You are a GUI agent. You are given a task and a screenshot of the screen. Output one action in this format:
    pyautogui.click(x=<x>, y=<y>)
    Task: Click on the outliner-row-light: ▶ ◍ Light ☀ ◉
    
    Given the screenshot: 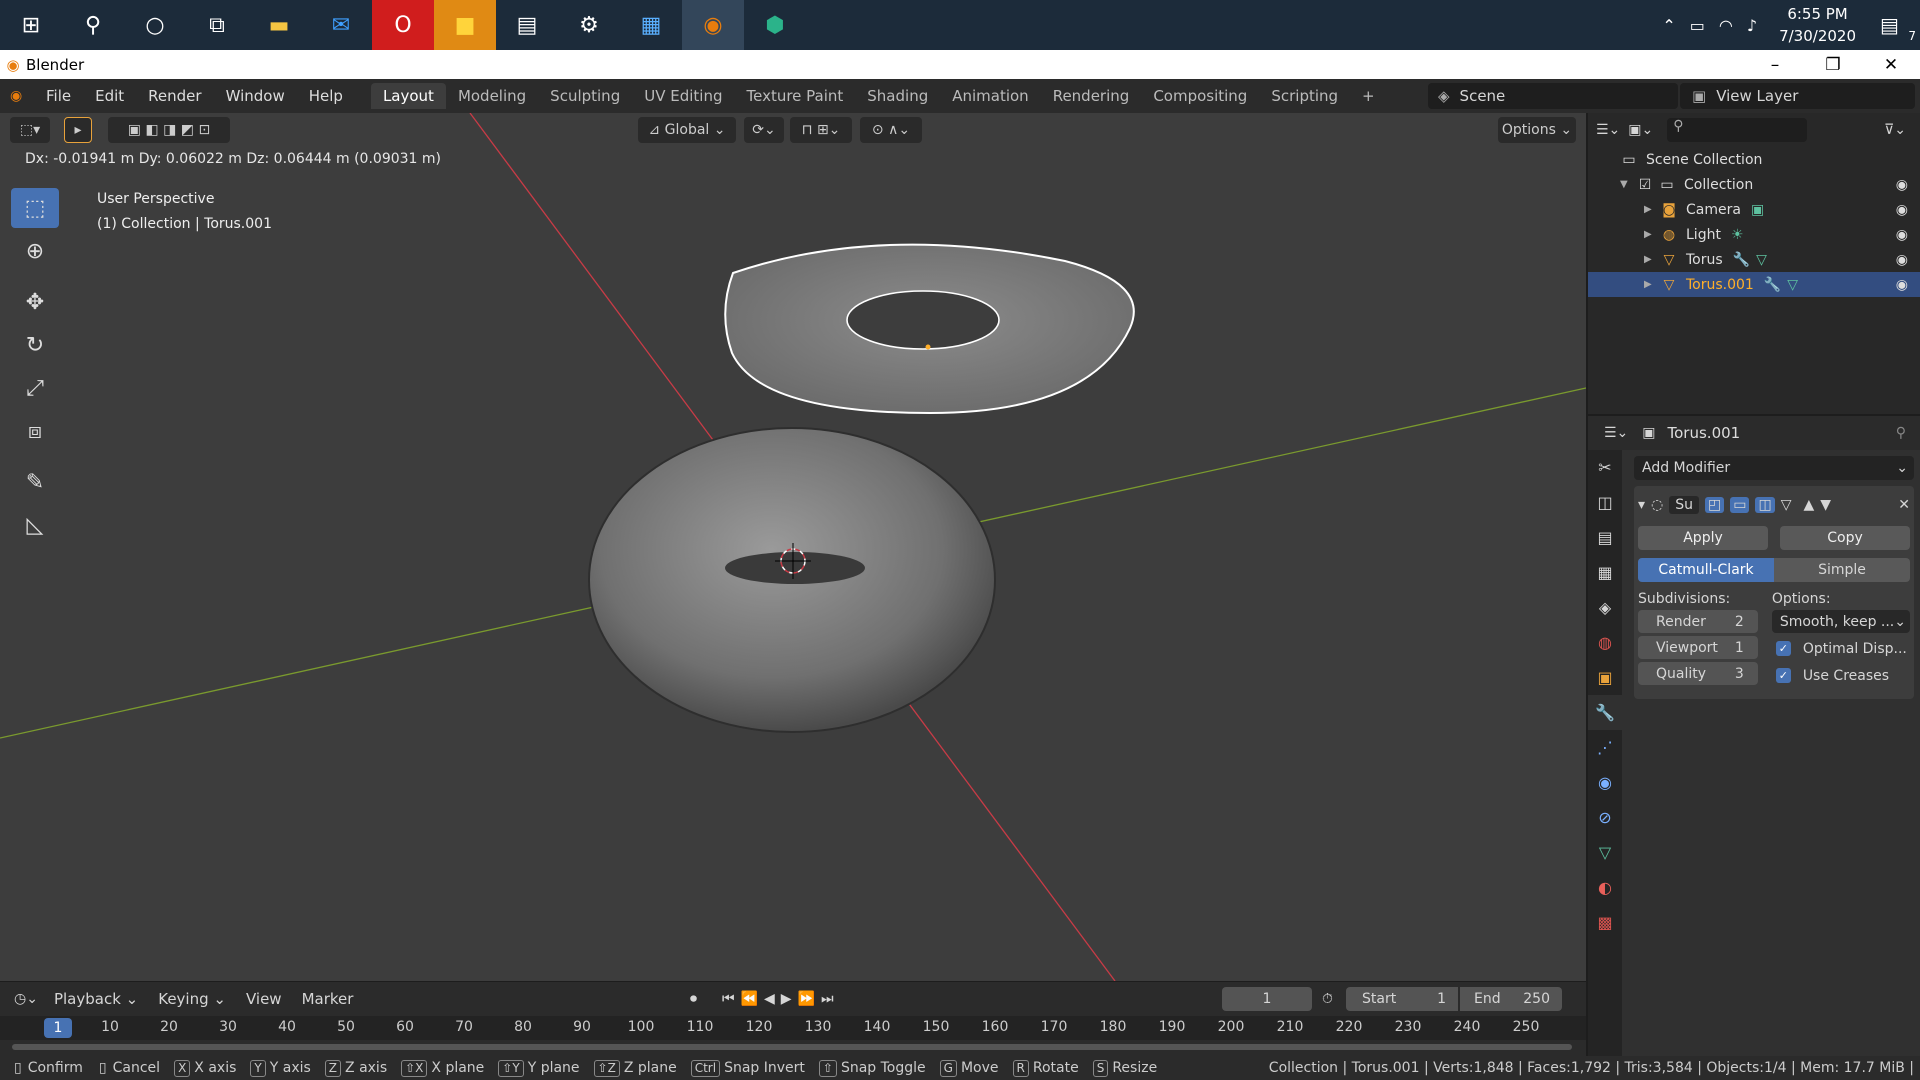 What is the action you would take?
    pyautogui.click(x=1754, y=234)
    